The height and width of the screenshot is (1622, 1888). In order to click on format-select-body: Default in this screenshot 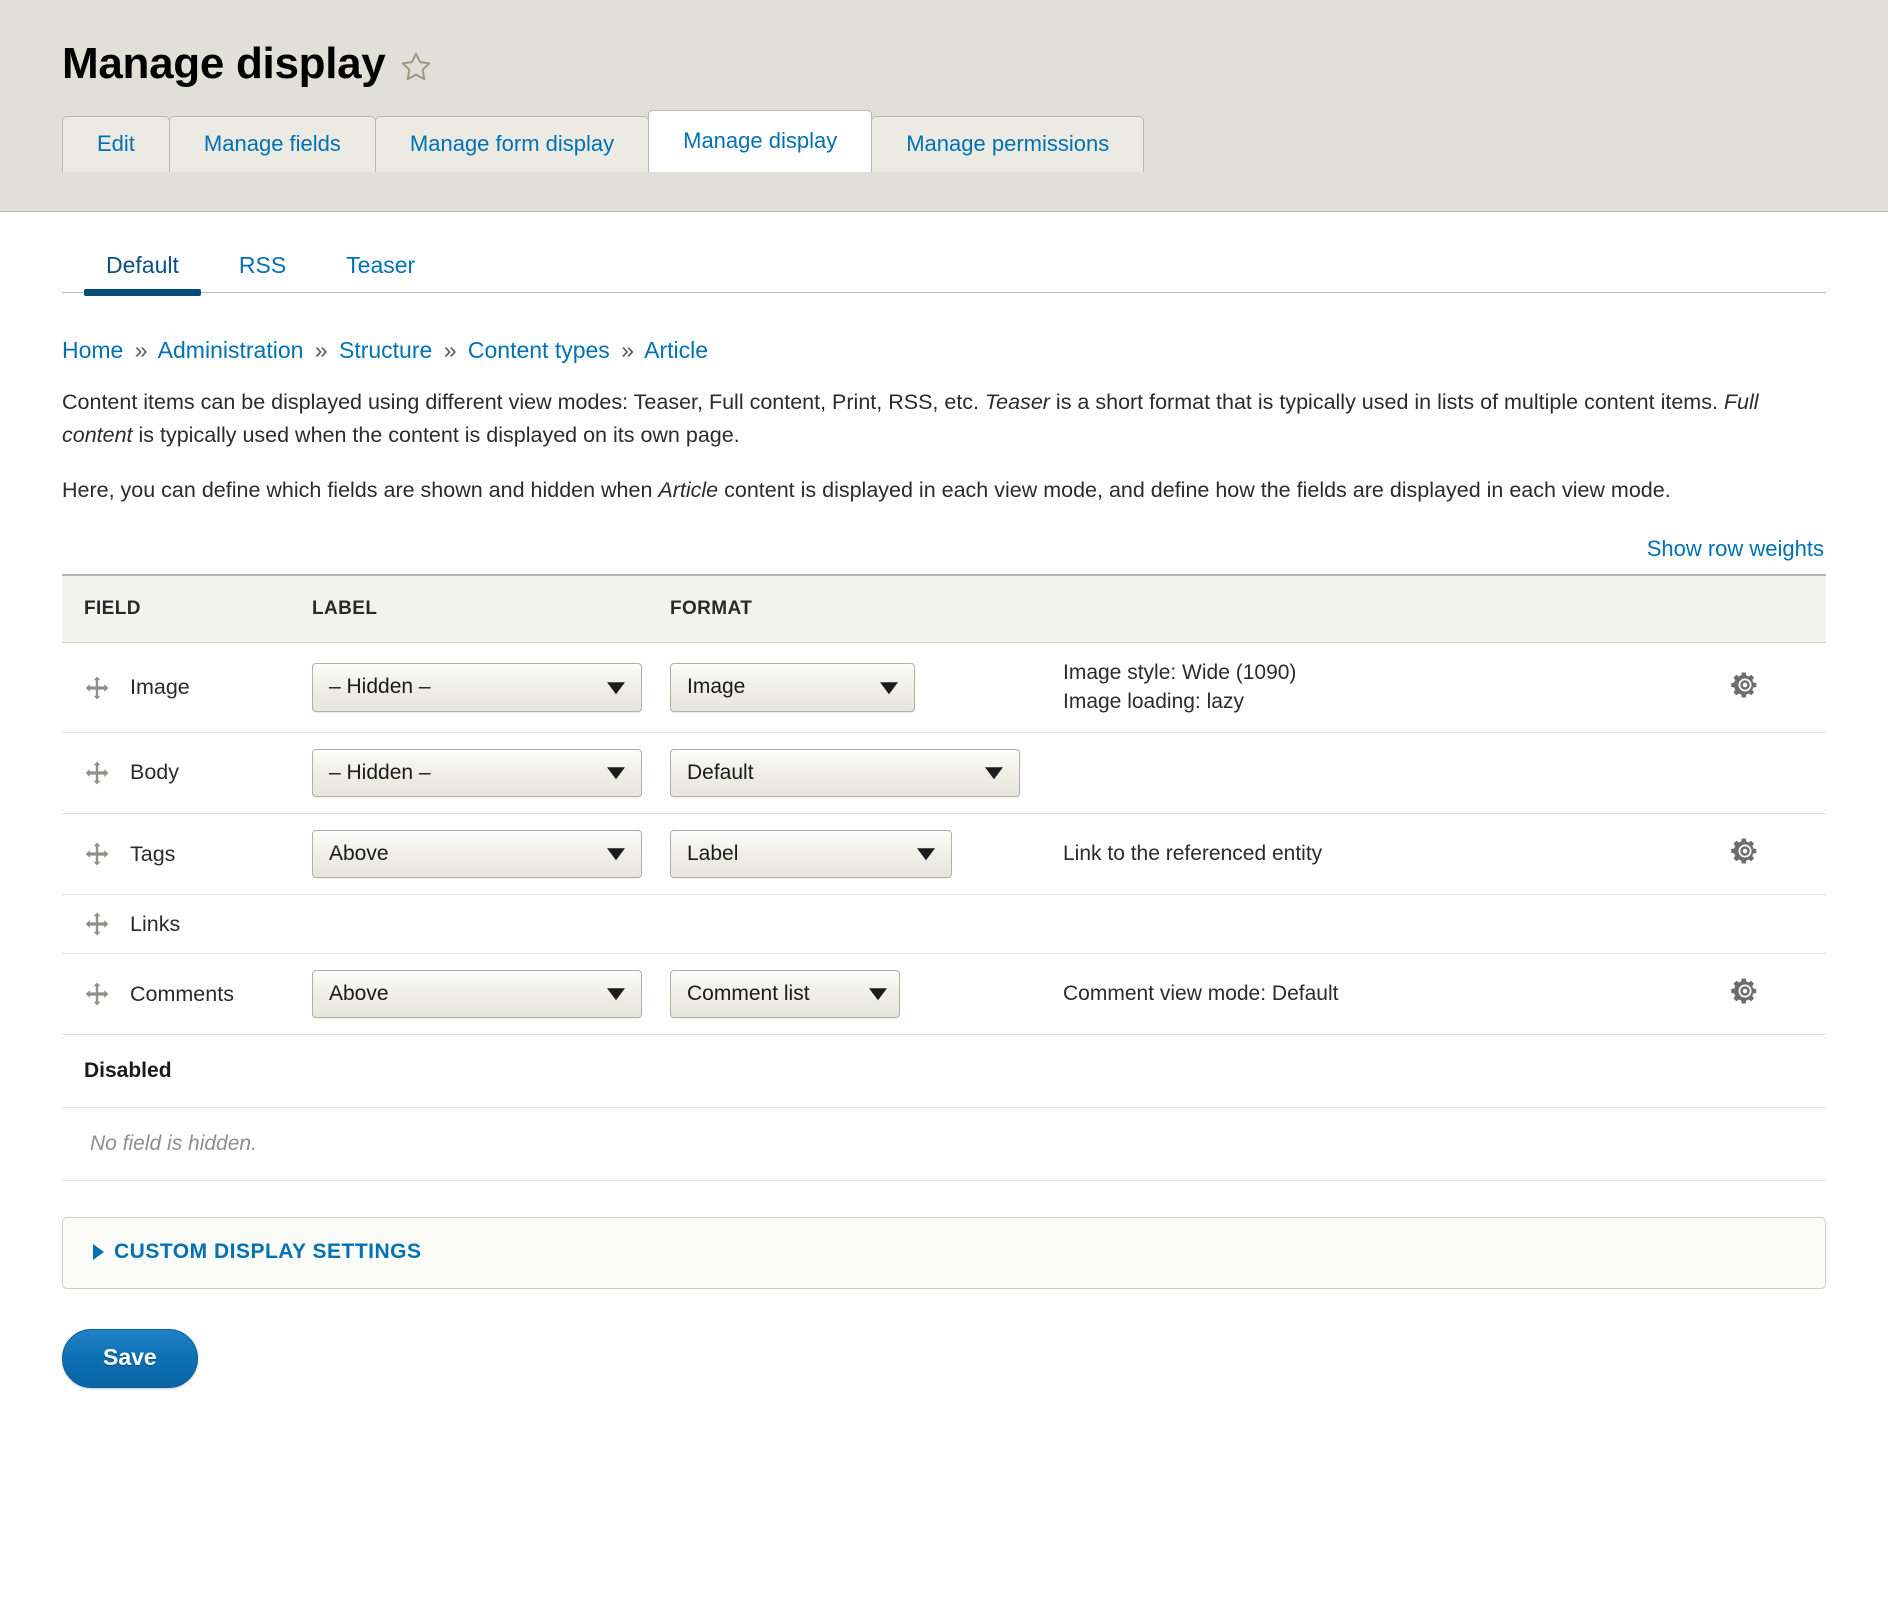, I will do `click(845, 773)`.